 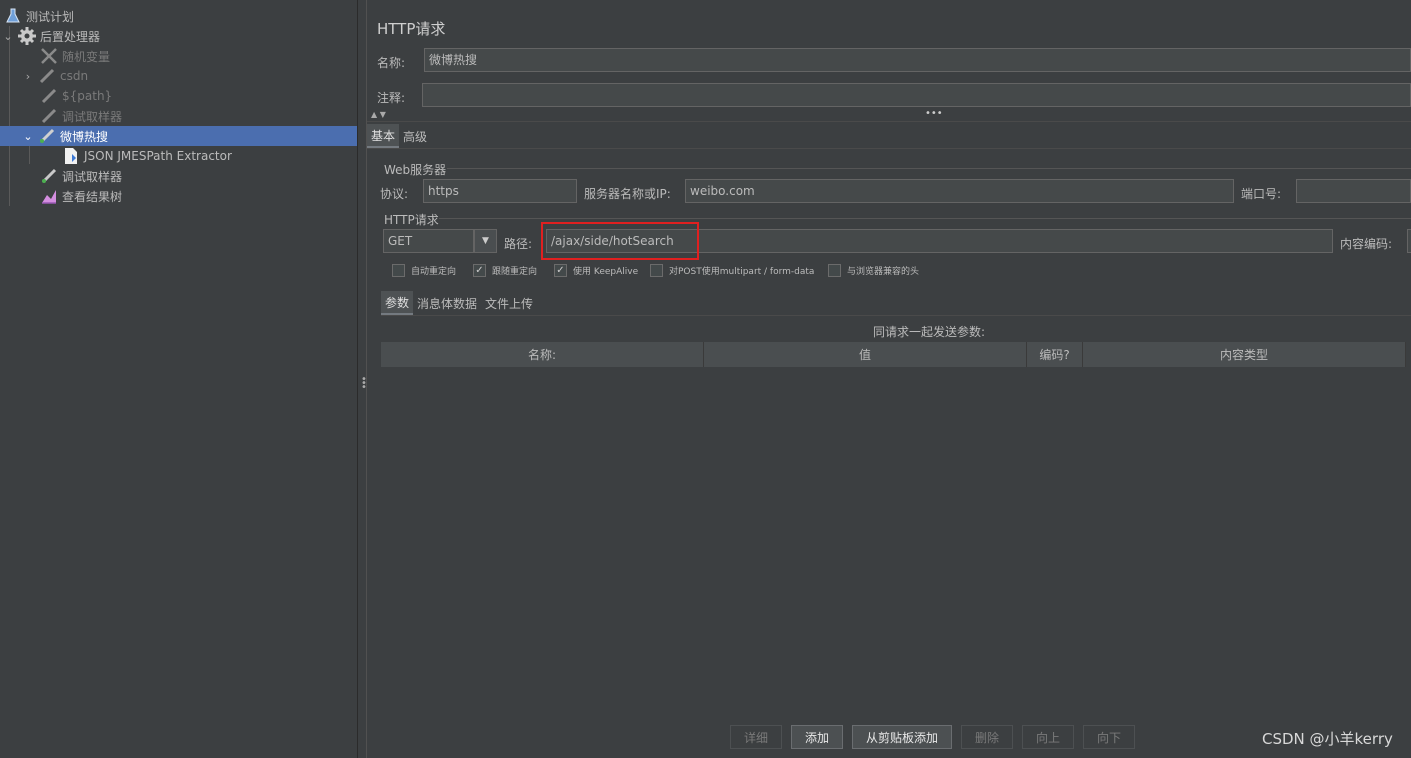 What do you see at coordinates (397, 303) in the screenshot?
I see `tab-parameters: 参数` at bounding box center [397, 303].